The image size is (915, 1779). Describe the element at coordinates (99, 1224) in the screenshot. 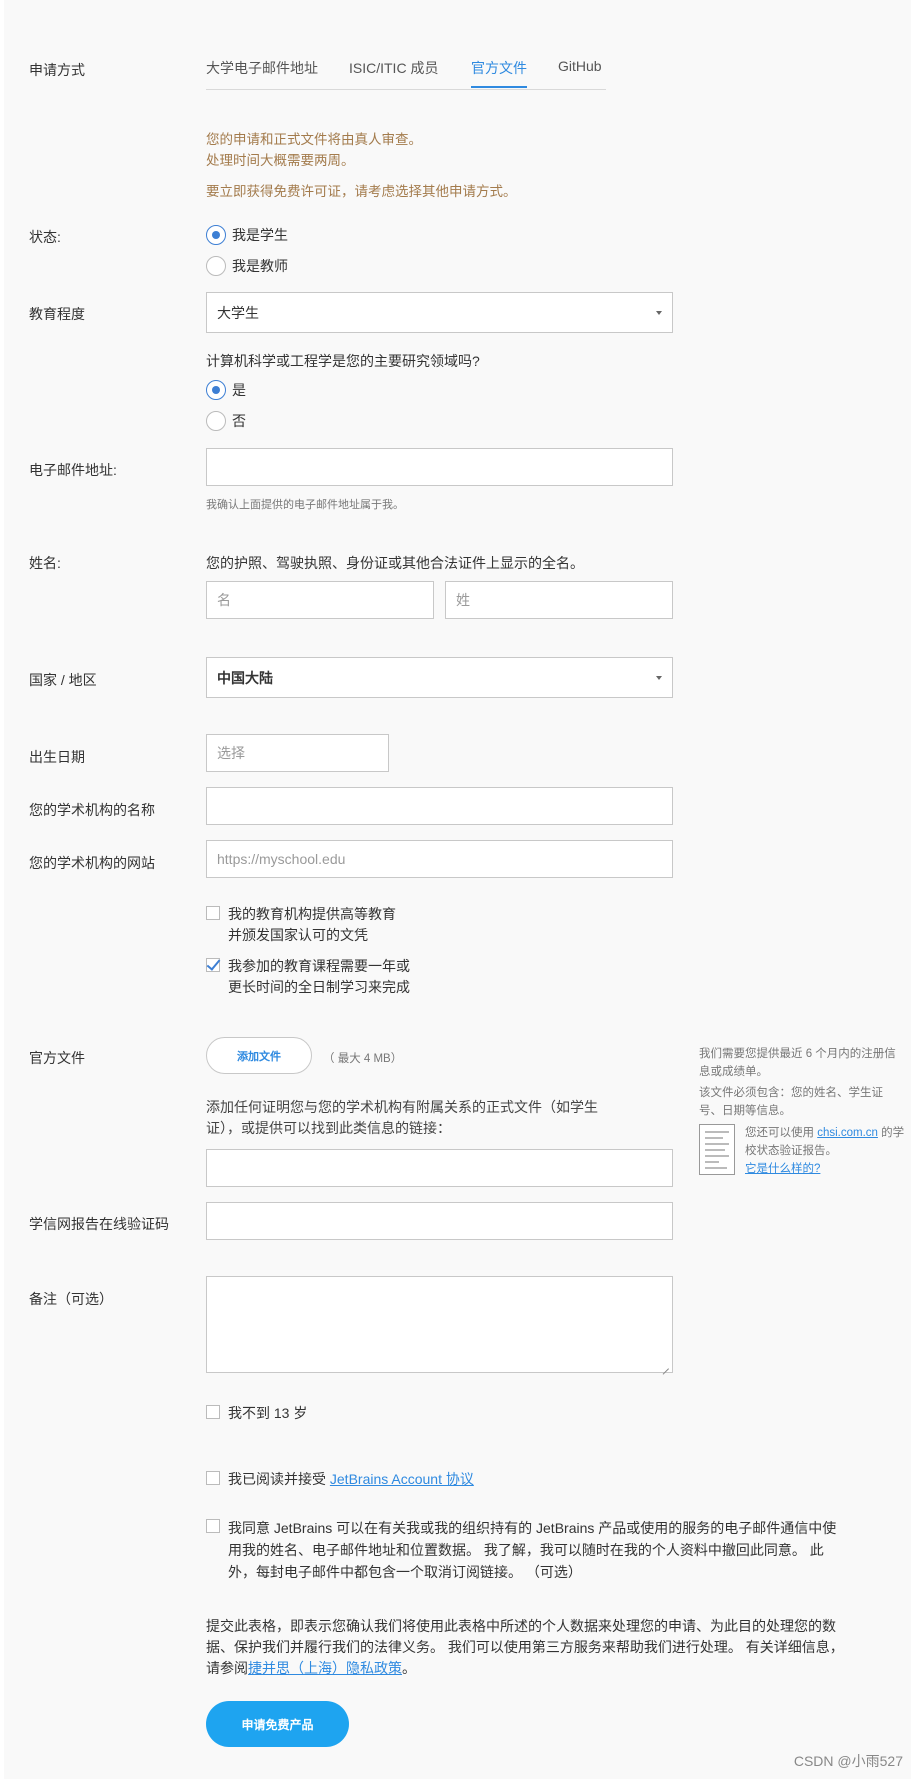

I see `chsi-code-label: 学信网报告在线验证码` at that location.